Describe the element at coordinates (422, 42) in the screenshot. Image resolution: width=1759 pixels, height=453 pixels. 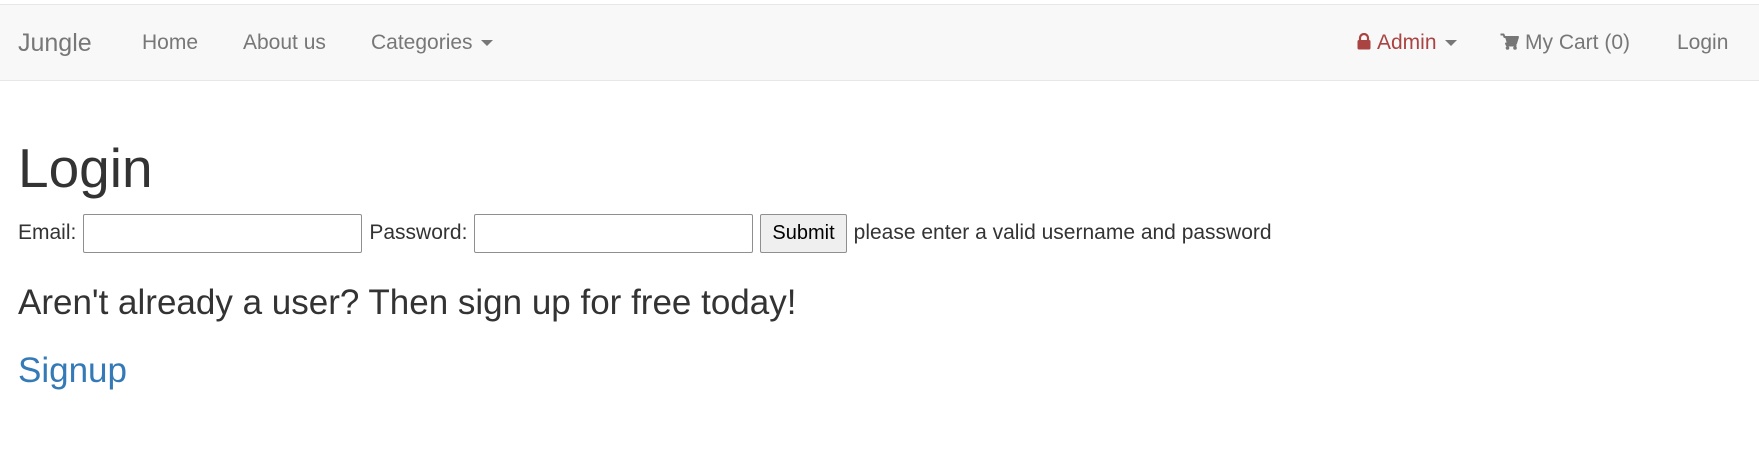
I see `categories-label: Categories` at that location.